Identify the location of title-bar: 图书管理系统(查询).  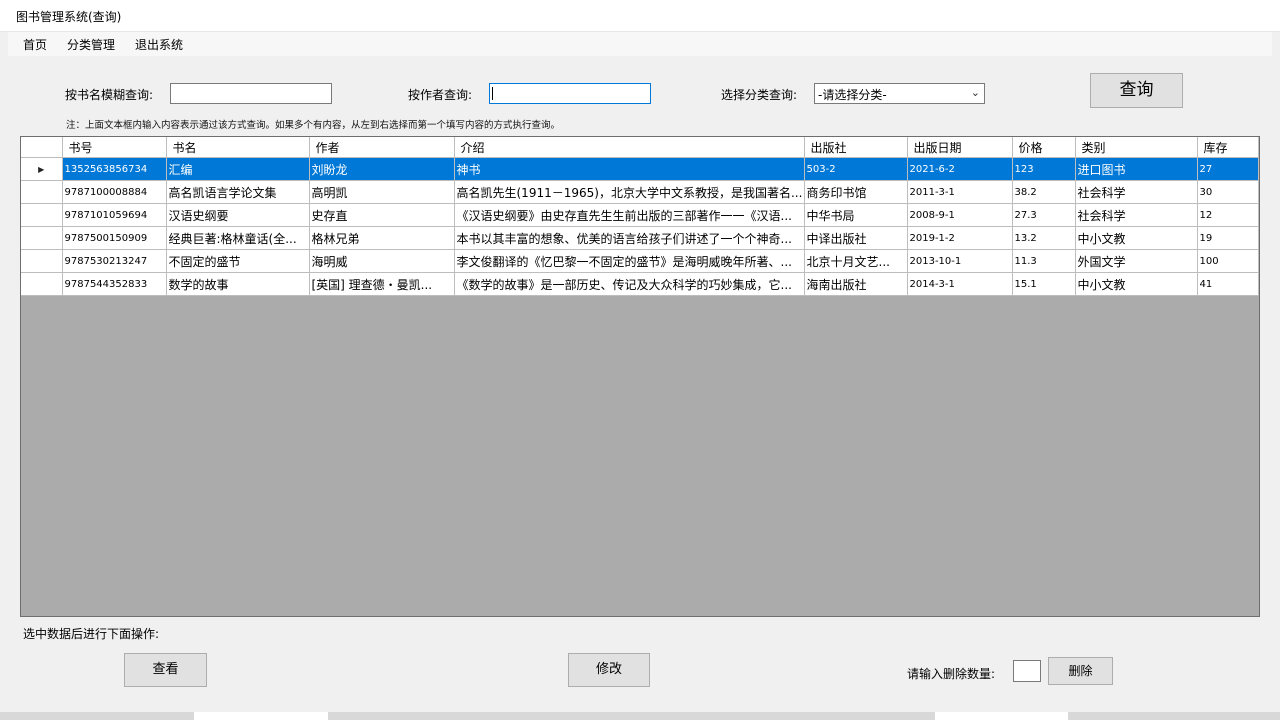
(640, 16).